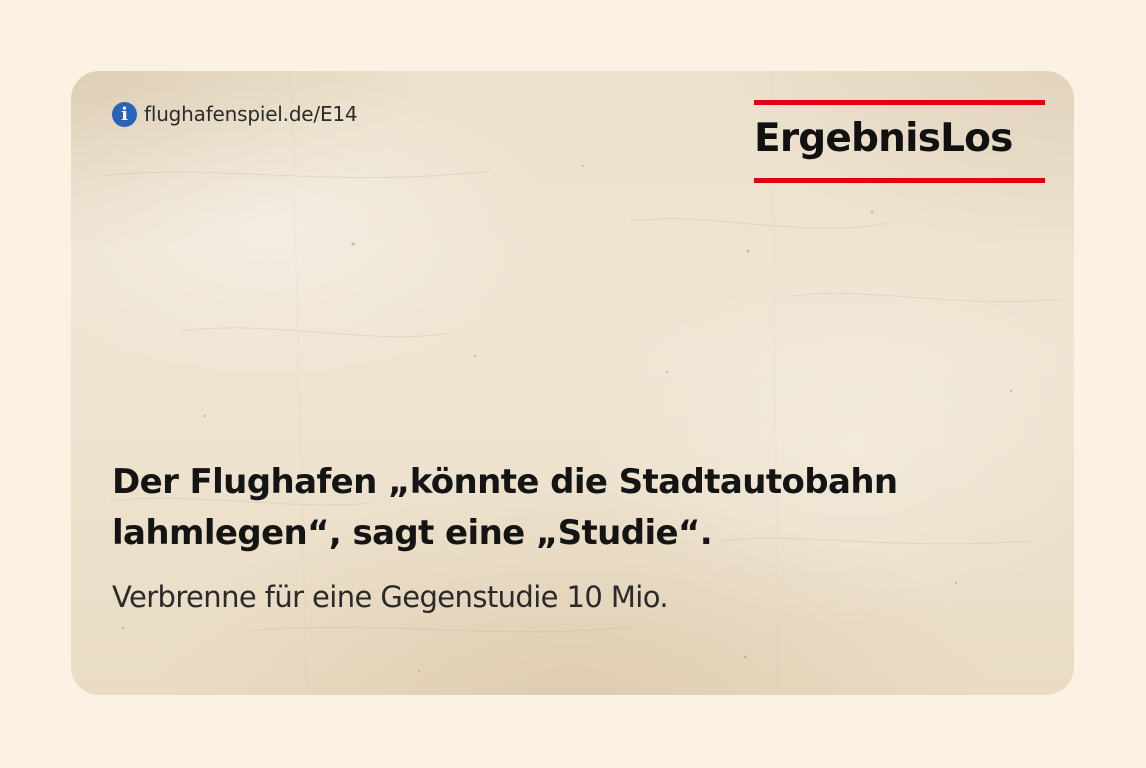  I want to click on link-text: flughafenspiel.de/E14, so click(251, 114).